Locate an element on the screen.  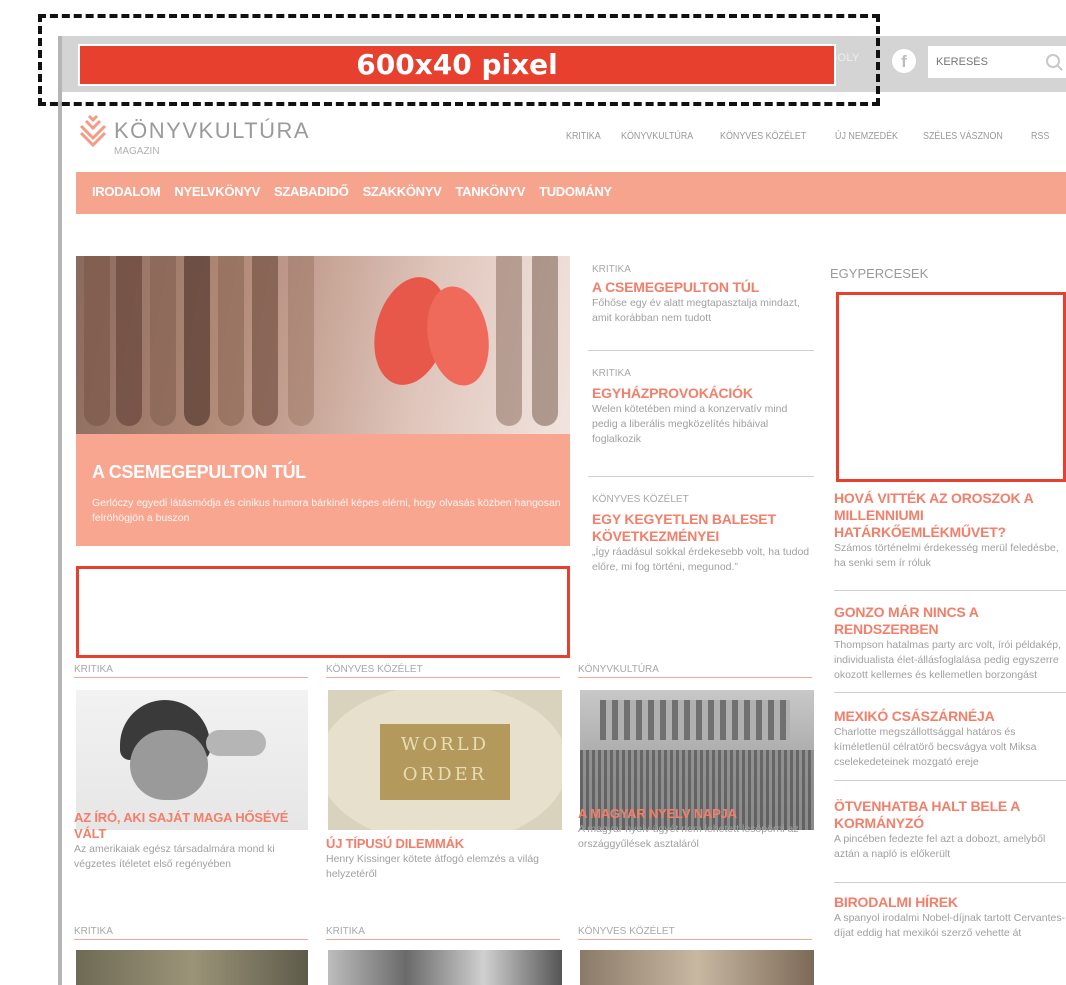
hero-title: A CSEMEGEPULTON TÚL is located at coordinates (199, 472).